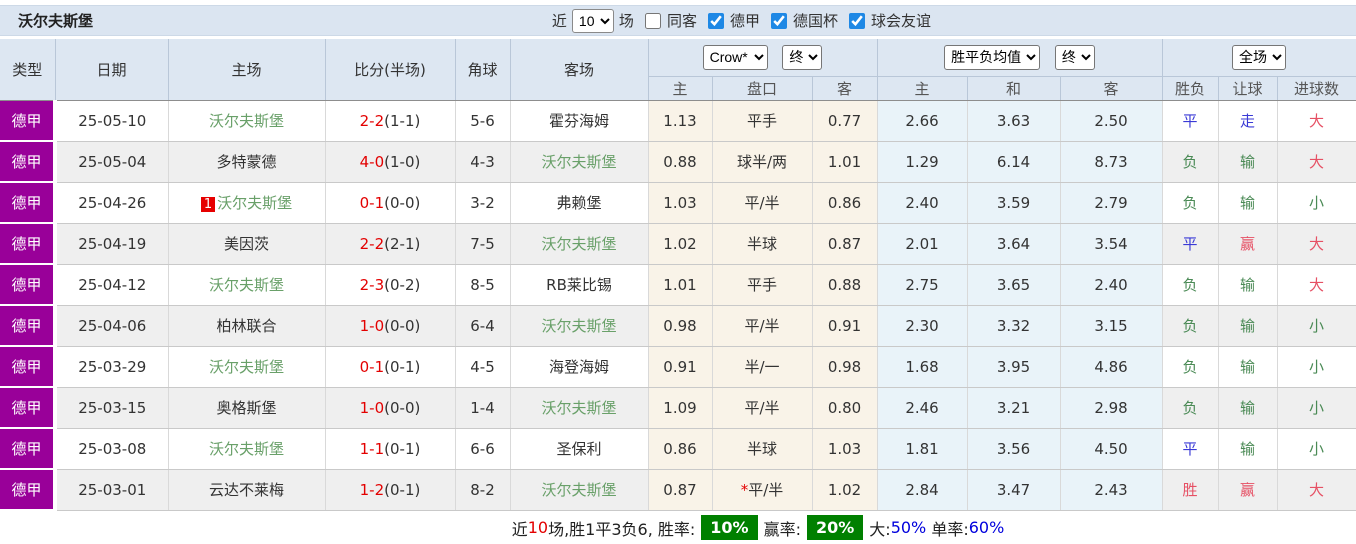 The image size is (1356, 544). I want to click on cell-away-team: 弗赖堡, so click(579, 203).